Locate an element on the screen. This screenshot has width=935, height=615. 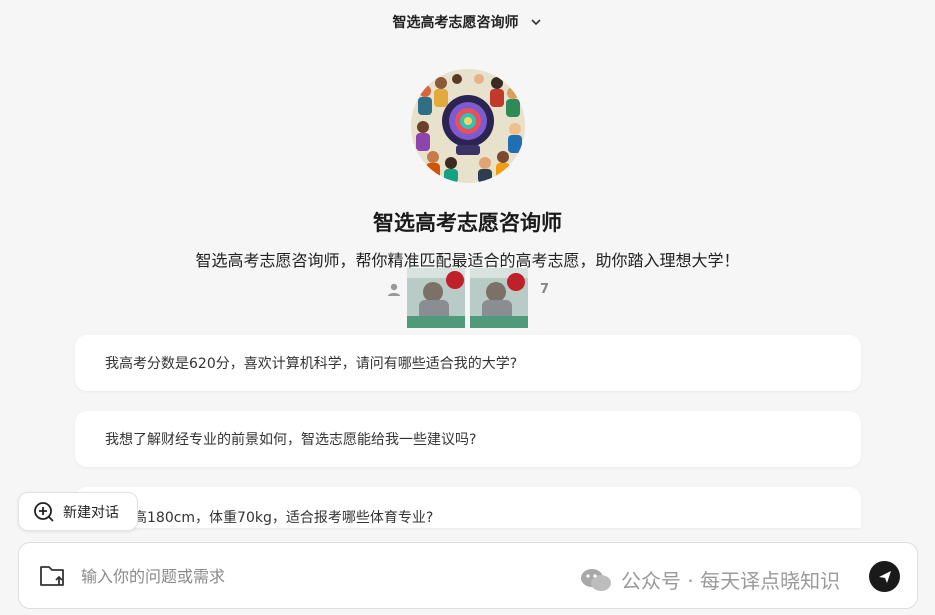
header: 智选高考志愿咨询师 is located at coordinates (467, 22).